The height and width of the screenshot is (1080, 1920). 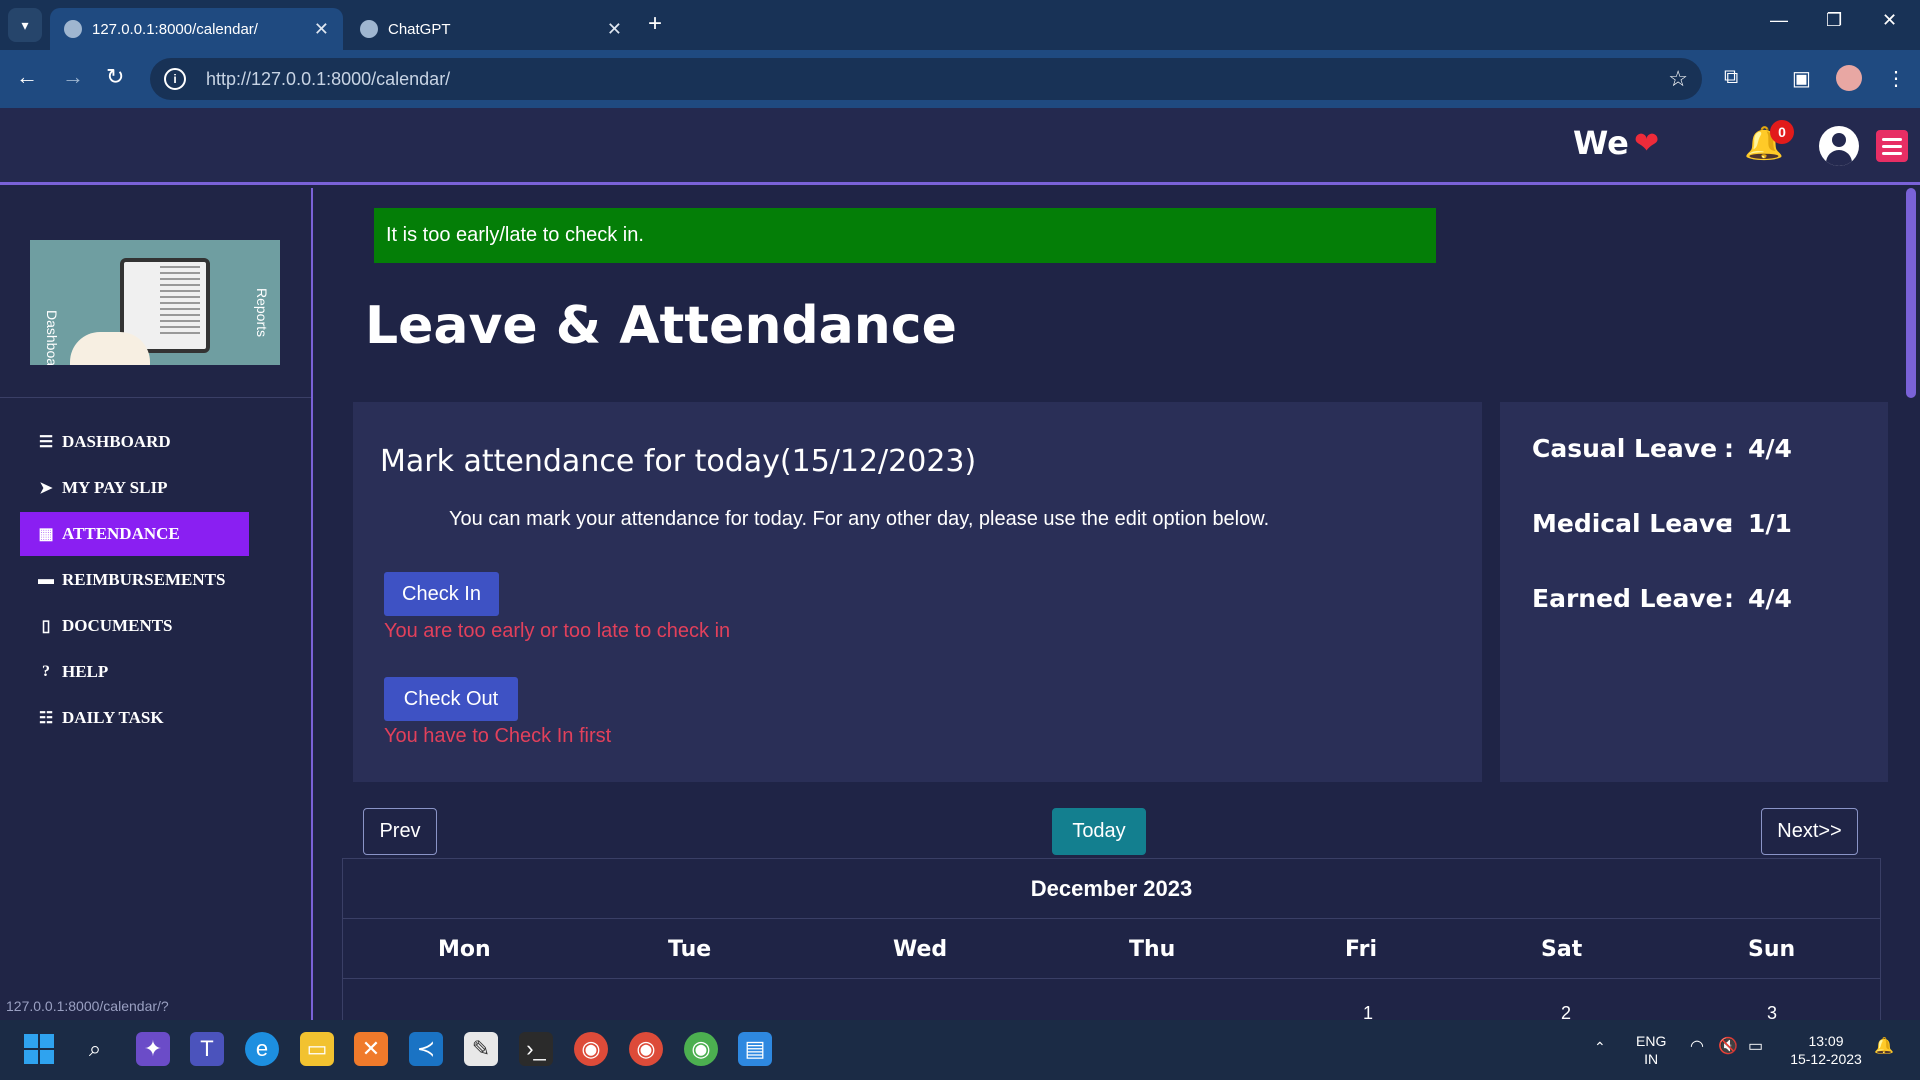 I want to click on tasks-icon: ☷, so click(x=46, y=718).